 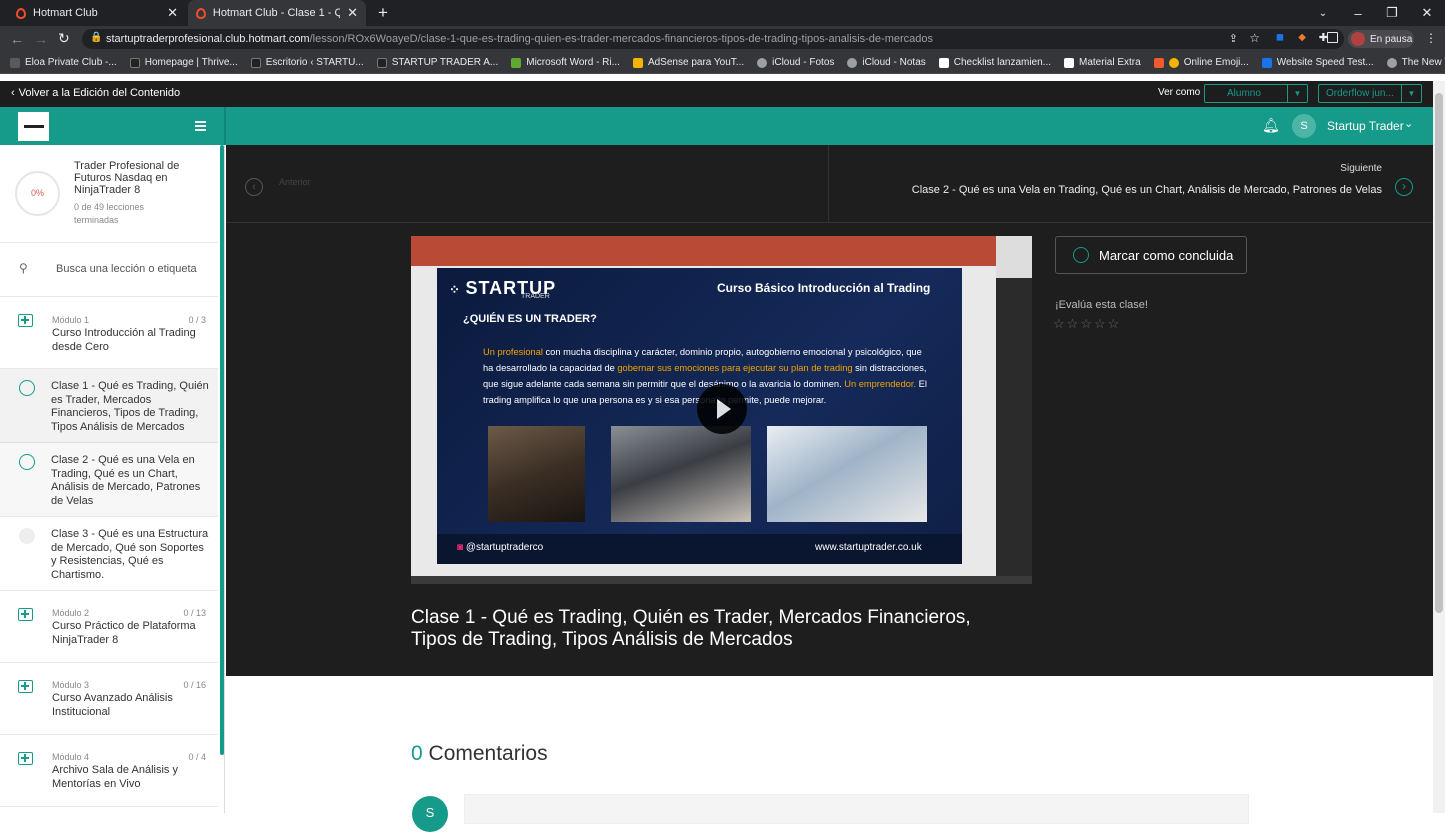 I want to click on module-label: Módulo 3, so click(x=71, y=685).